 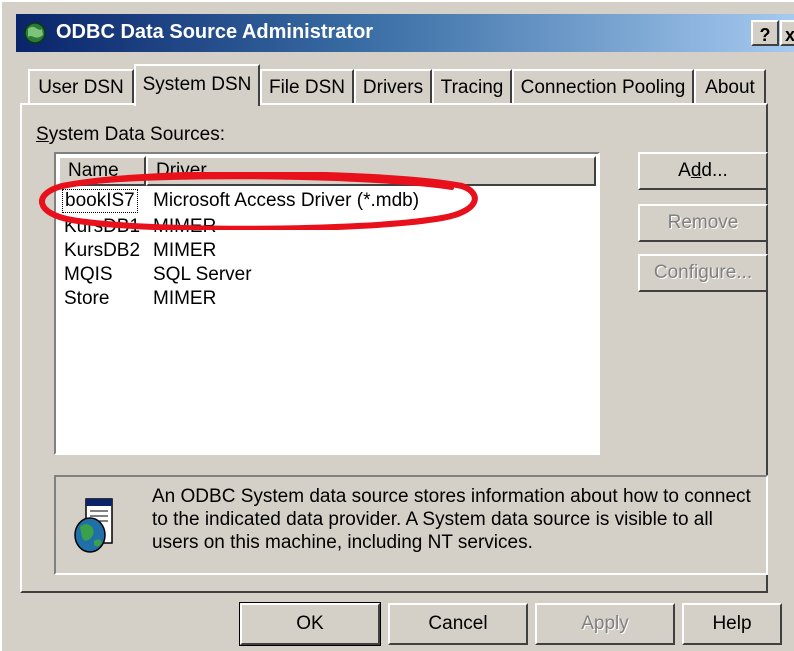 I want to click on tab-connection-pooling: Connection Pooling, so click(x=603, y=87).